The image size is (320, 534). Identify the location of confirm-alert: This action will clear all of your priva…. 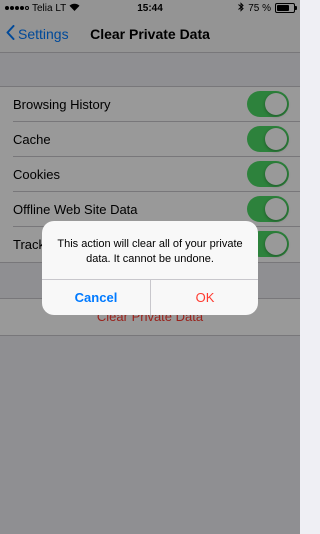
(150, 268).